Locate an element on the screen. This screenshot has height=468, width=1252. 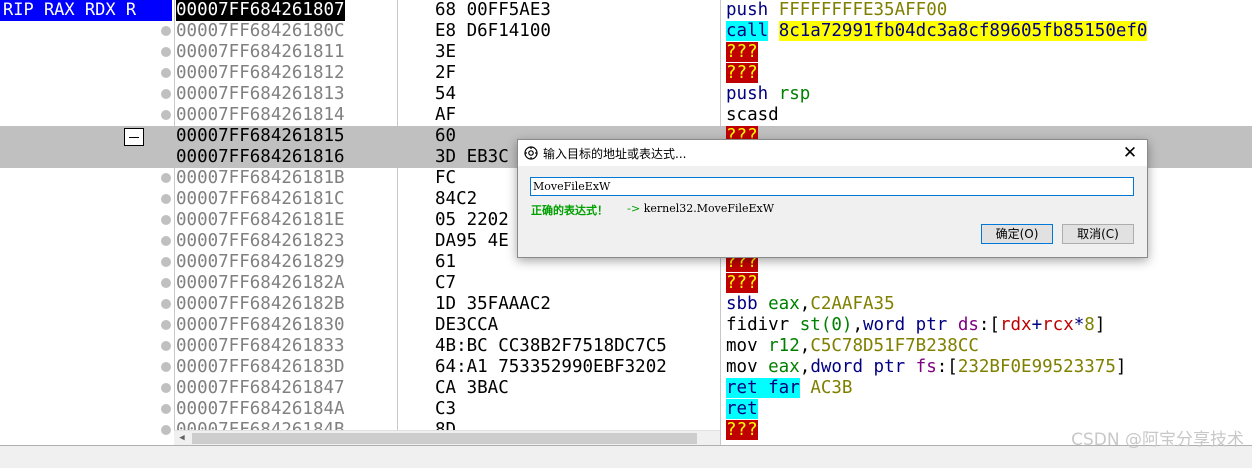
row-bytes: C7 is located at coordinates (446, 283).